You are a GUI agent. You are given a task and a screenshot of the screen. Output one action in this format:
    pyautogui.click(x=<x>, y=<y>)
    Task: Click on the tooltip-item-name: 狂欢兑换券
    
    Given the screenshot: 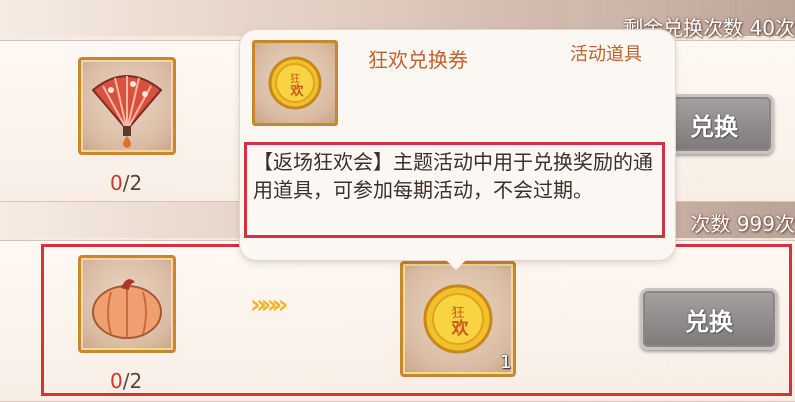 What is the action you would take?
    pyautogui.click(x=418, y=60)
    